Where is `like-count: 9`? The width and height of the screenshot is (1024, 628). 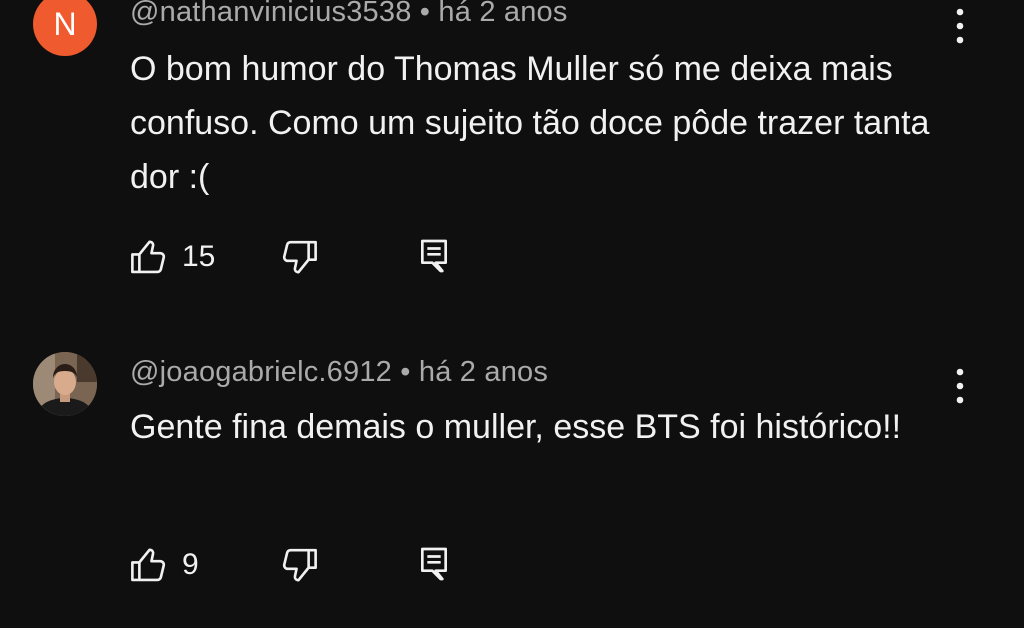 like-count: 9 is located at coordinates (190, 564).